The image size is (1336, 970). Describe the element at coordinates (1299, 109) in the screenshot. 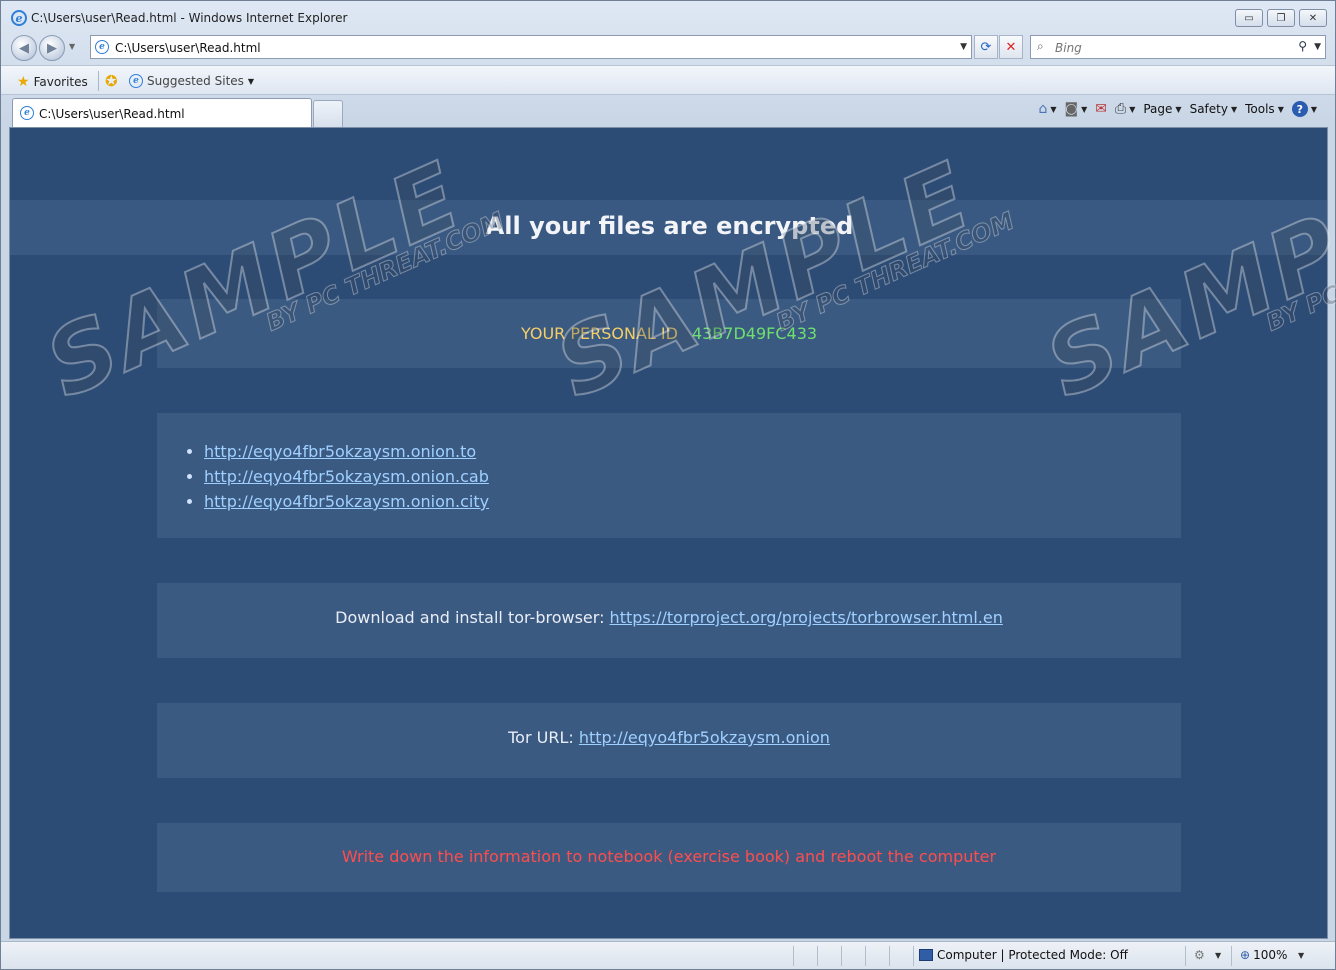

I see `help-icon: ?` at that location.